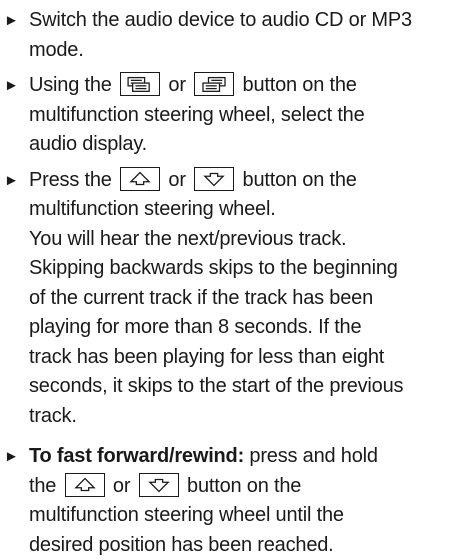  What do you see at coordinates (242, 116) in the screenshot?
I see `step-2-line-2: multifunction steering wheel, select the` at bounding box center [242, 116].